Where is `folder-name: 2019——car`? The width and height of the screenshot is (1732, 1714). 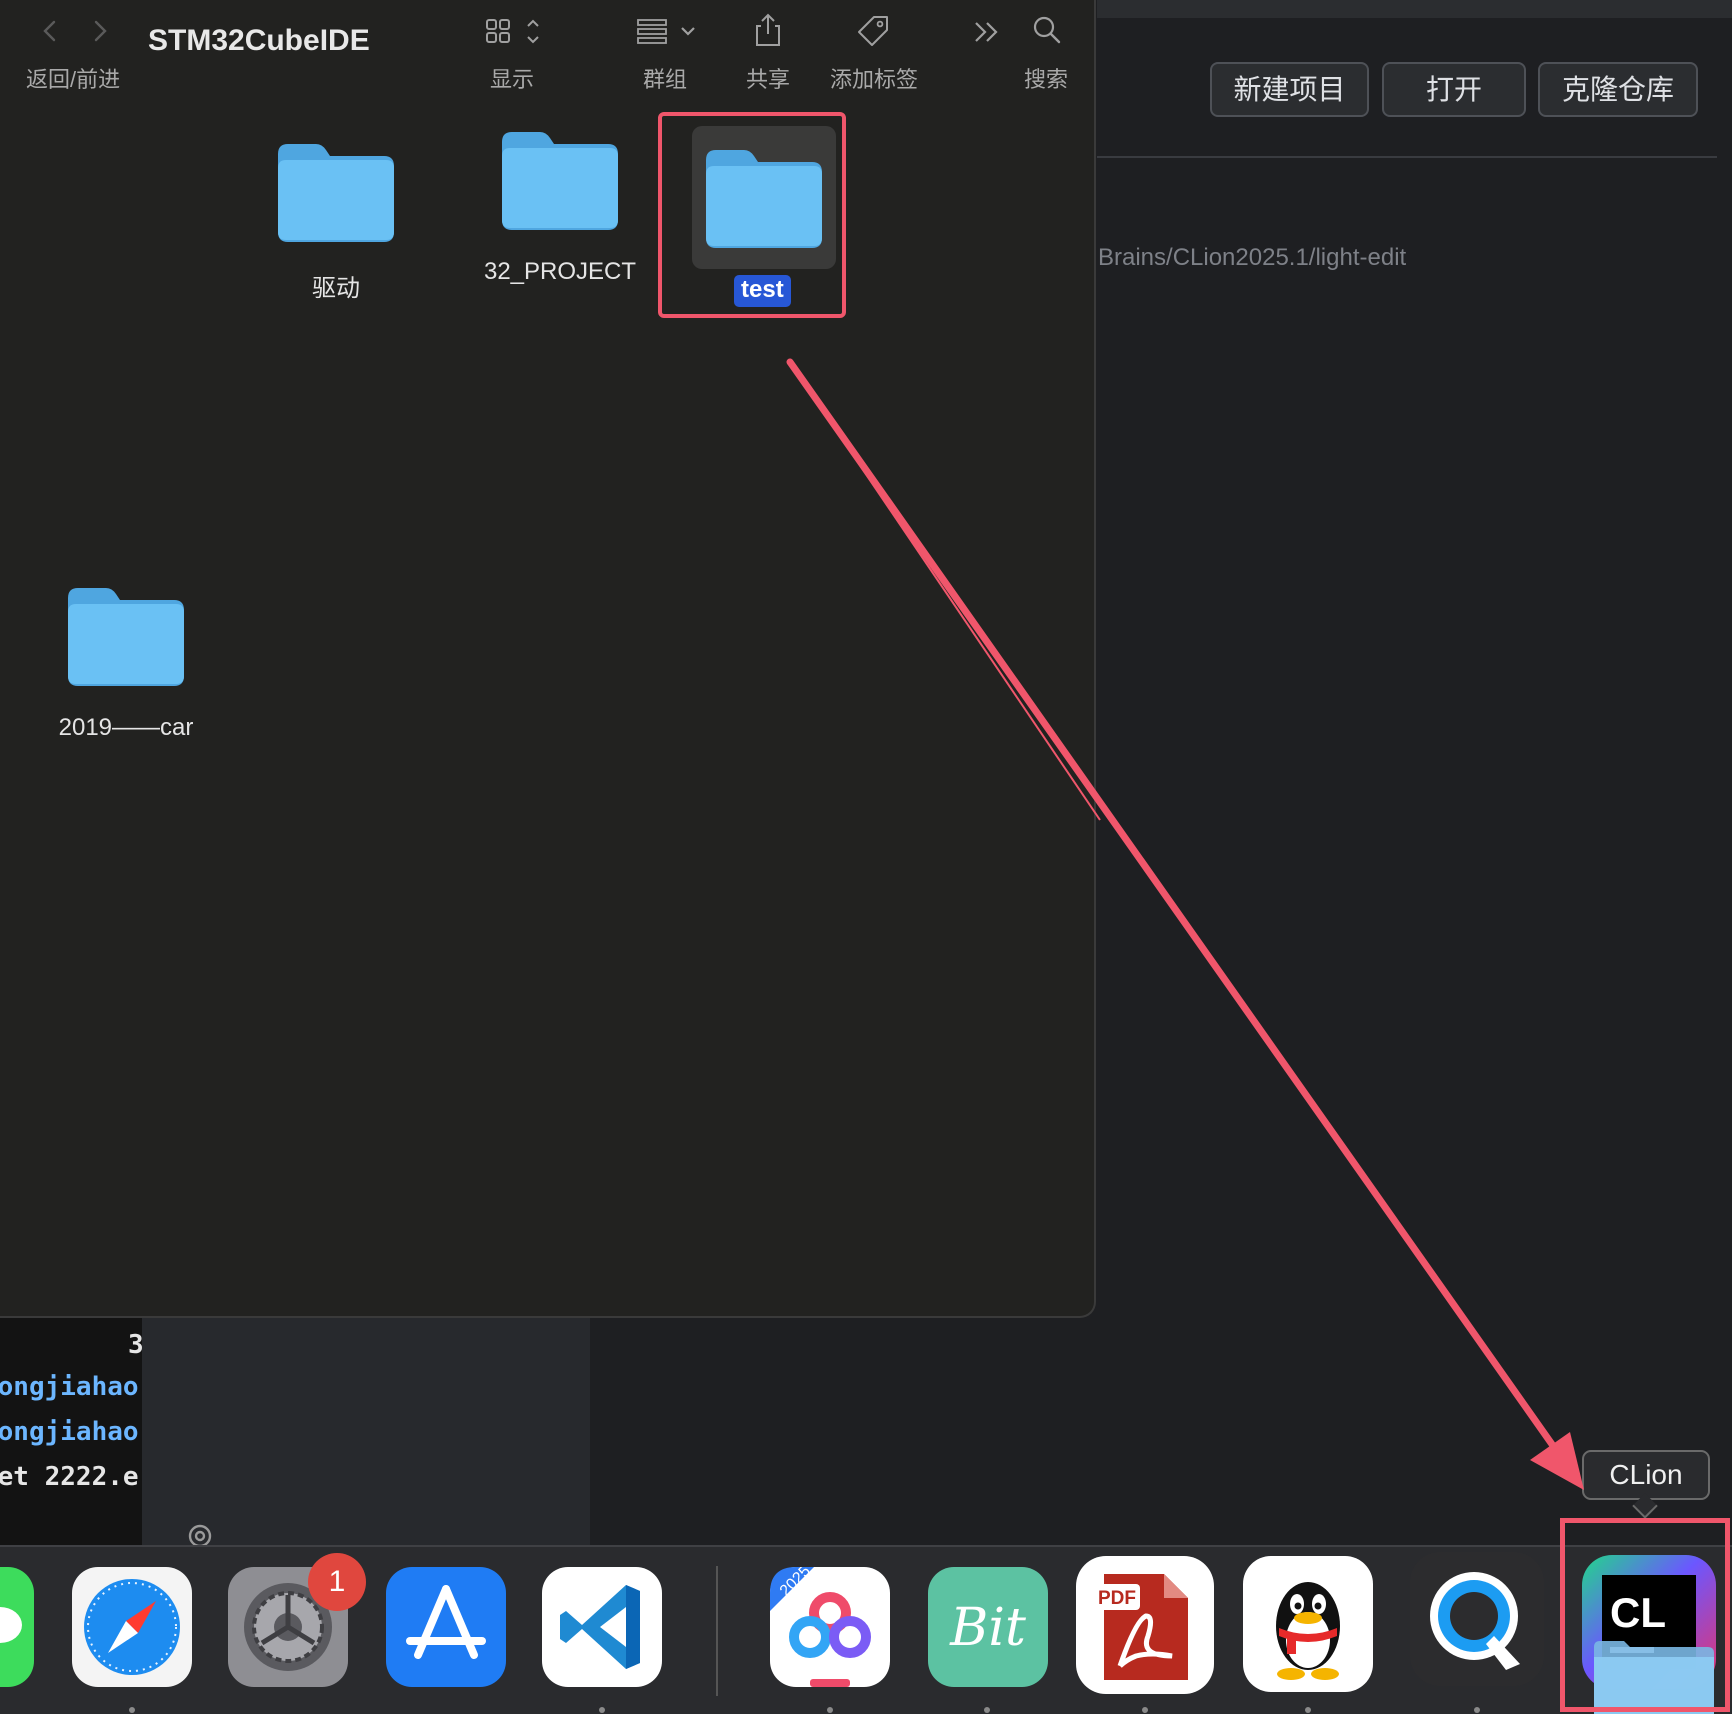 folder-name: 2019——car is located at coordinates (126, 728).